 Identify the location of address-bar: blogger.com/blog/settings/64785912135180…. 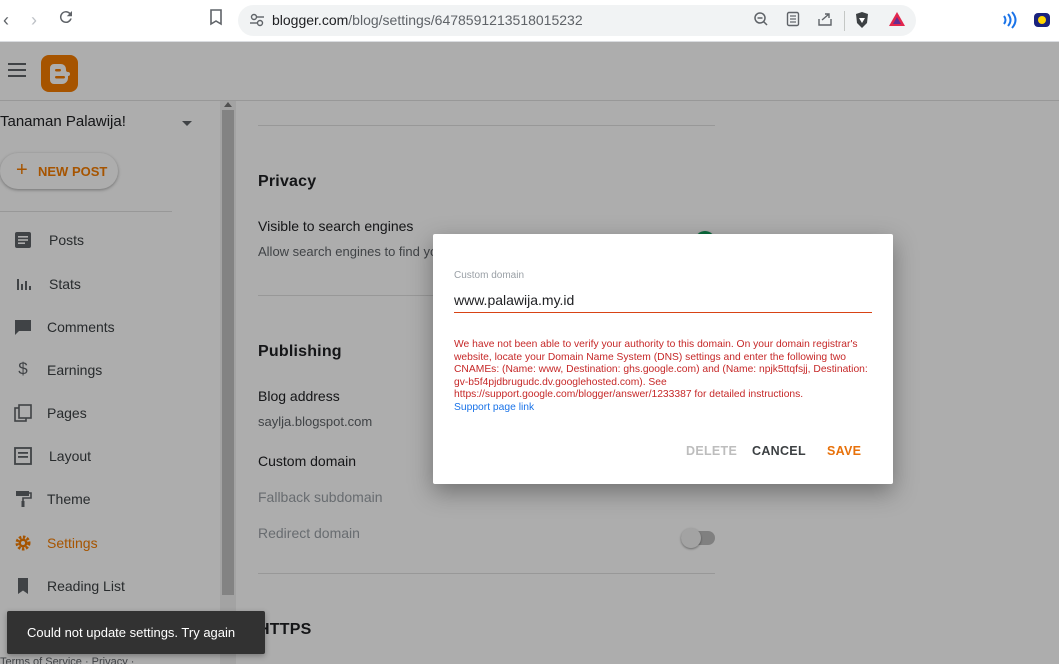
(577, 20).